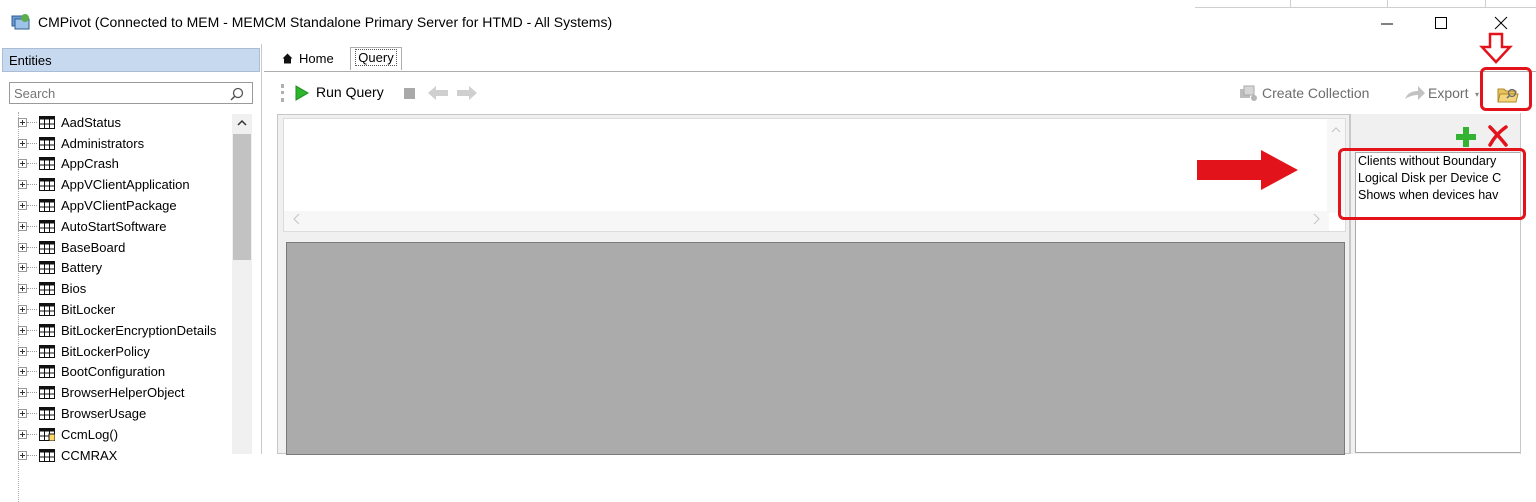 This screenshot has width=1536, height=502. I want to click on minimize-button, so click(1387, 23).